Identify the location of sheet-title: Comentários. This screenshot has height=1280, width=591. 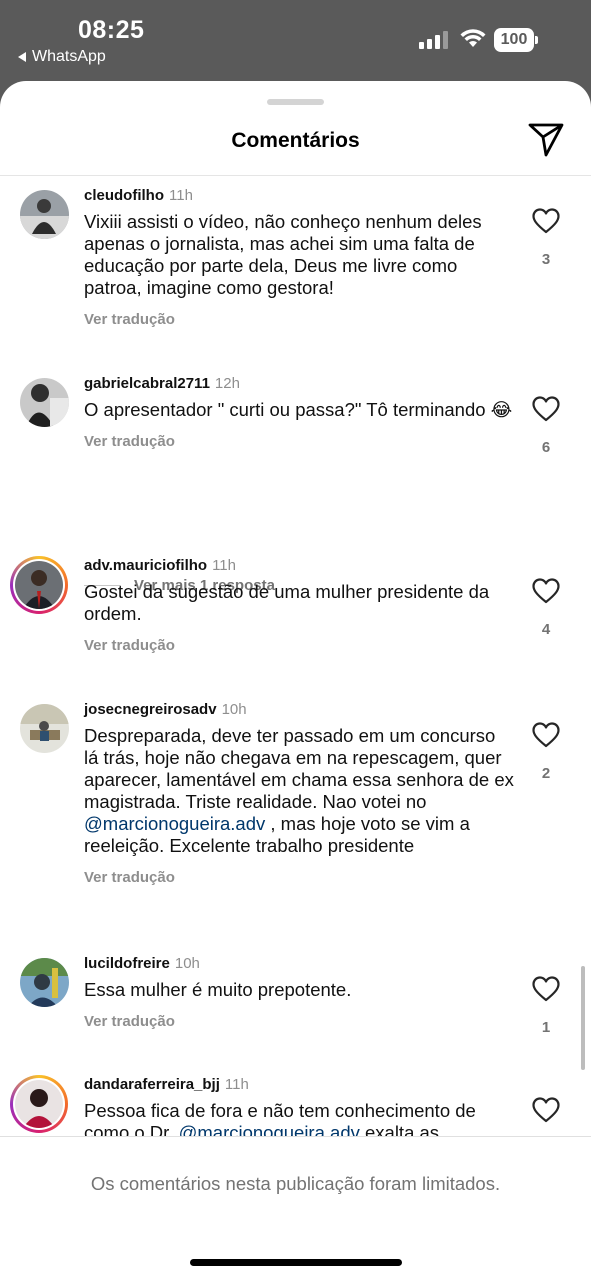
(295, 140).